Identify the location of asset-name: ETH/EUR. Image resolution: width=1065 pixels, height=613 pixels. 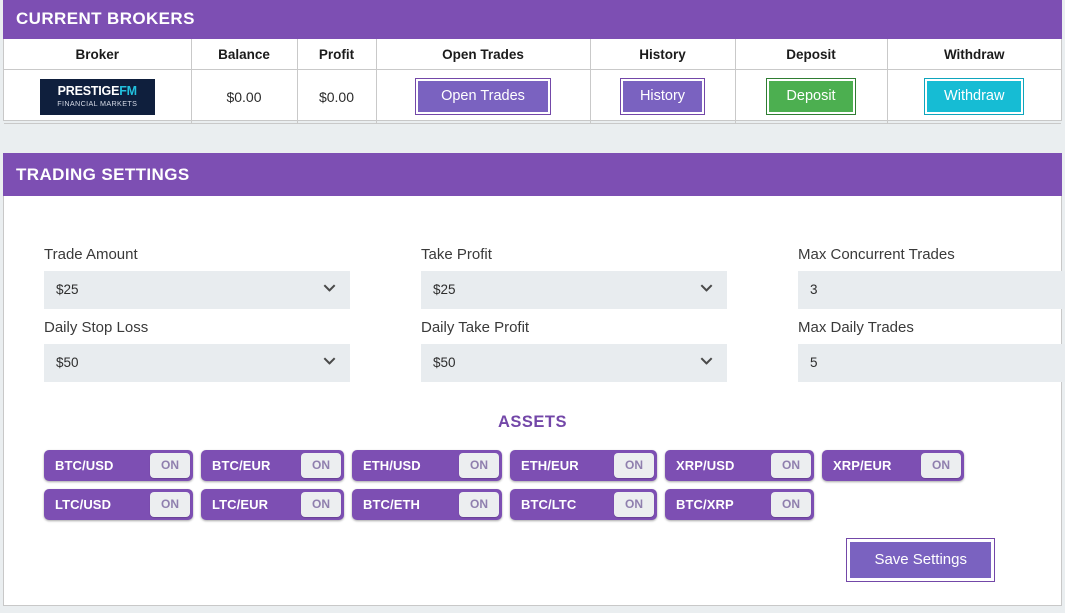
(550, 465).